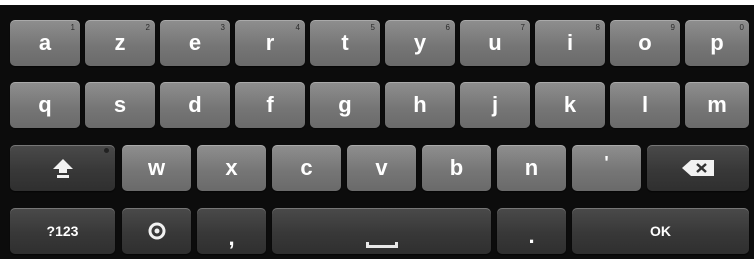 The image size is (754, 259). I want to click on key-a: a1, so click(45, 43).